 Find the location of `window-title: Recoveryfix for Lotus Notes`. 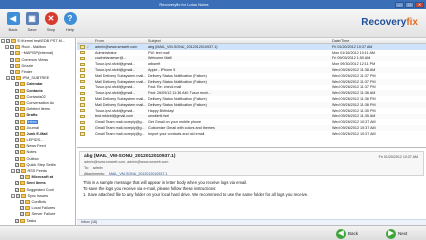

window-title: Recoveryfix for Lotus Notes is located at coordinates (184, 4).